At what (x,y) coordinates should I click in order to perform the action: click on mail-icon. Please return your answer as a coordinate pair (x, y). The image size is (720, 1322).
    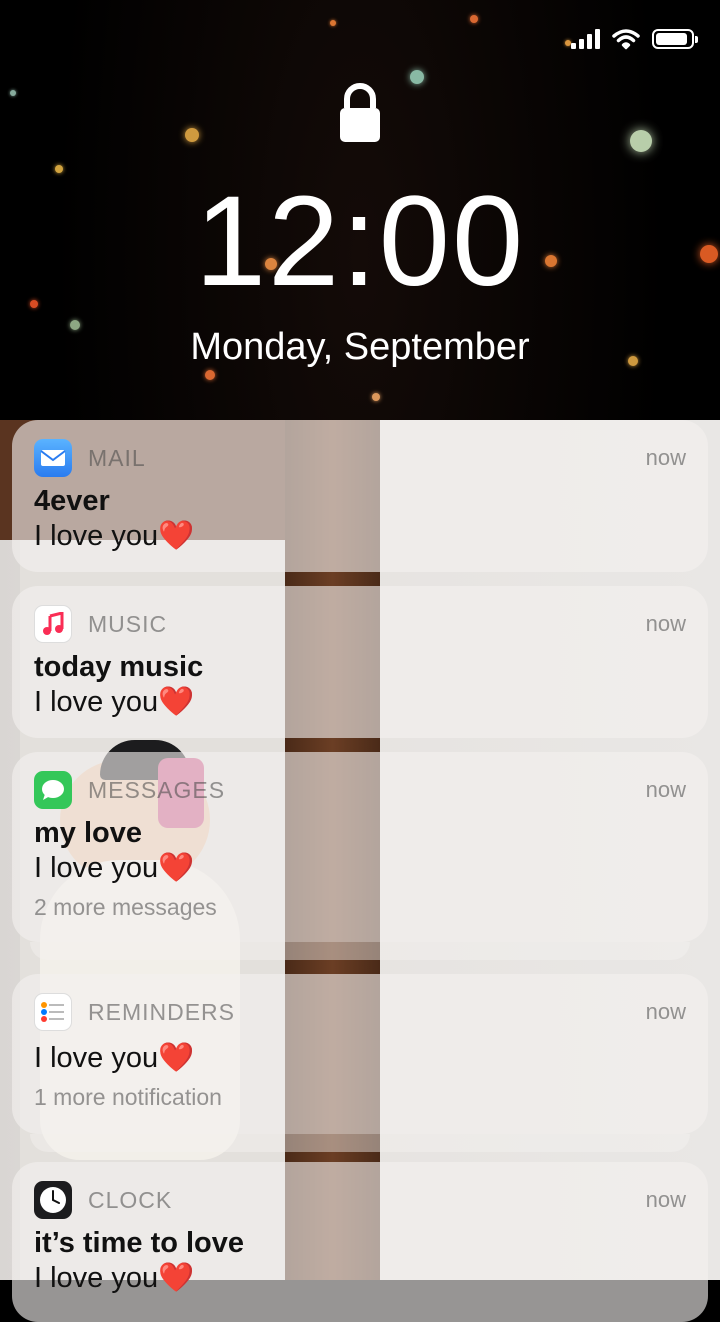
    Looking at the image, I should click on (53, 458).